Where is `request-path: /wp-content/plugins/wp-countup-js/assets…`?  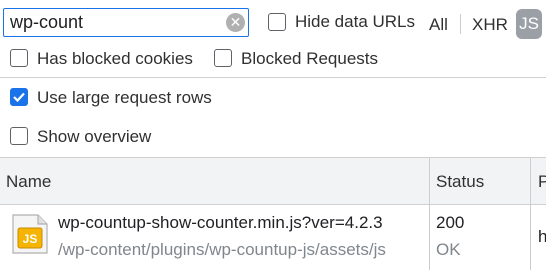 request-path: /wp-content/plugins/wp-countup-js/assets… is located at coordinates (222, 249).